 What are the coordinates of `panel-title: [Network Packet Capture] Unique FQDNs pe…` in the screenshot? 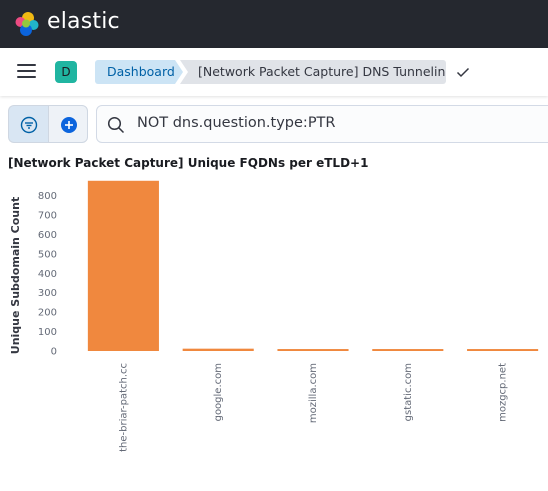 It's located at (188, 163).